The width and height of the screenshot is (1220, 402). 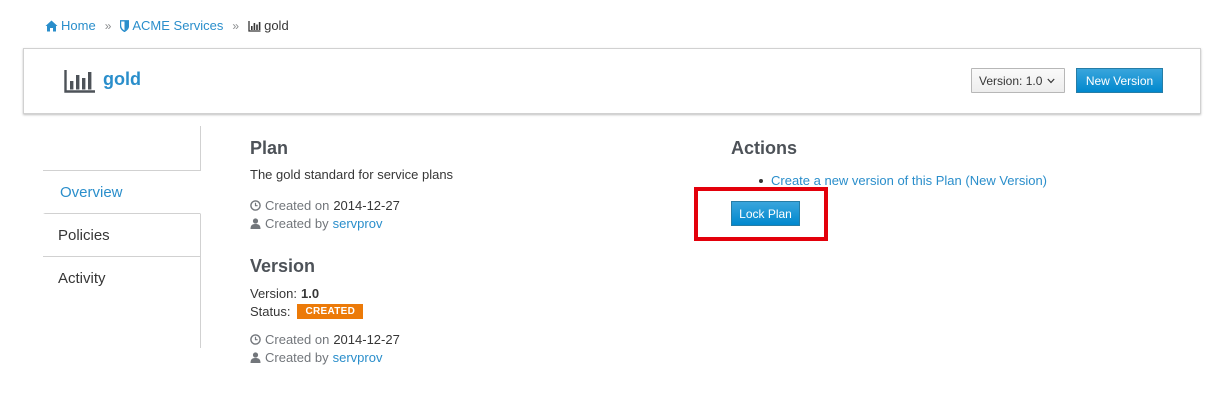 I want to click on breadcrumb: Home » ACME Services » gold, so click(x=167, y=25).